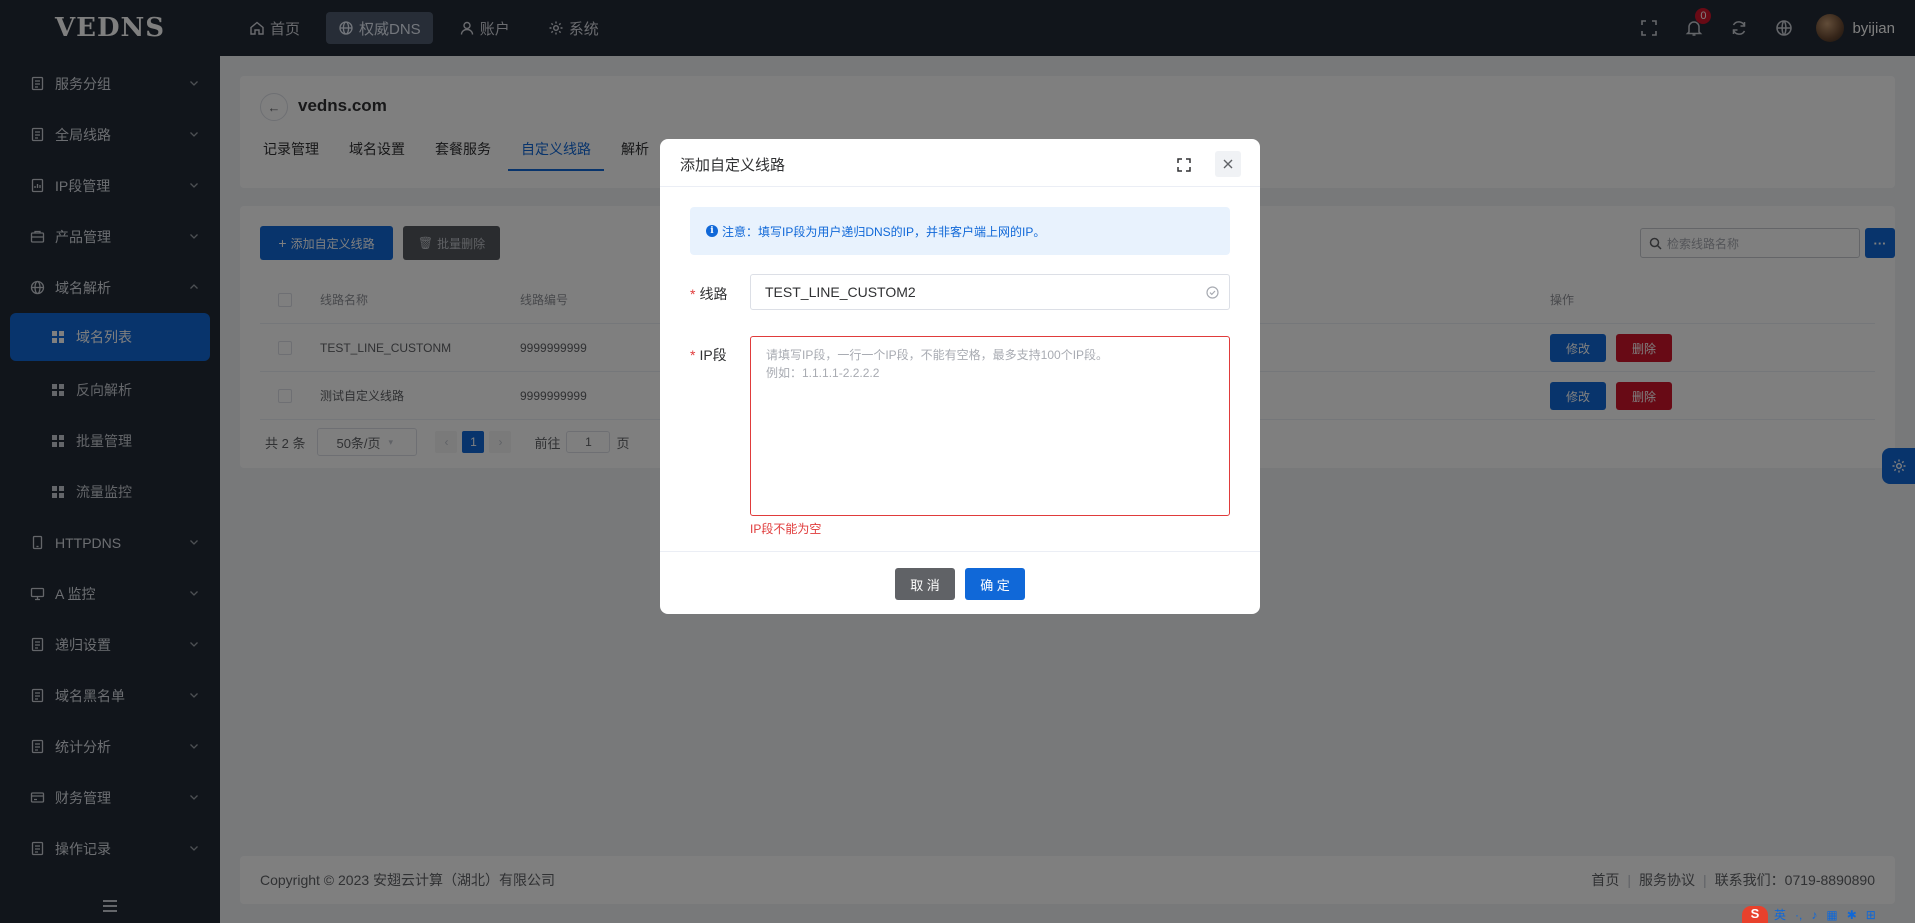 This screenshot has height=923, width=1915. Describe the element at coordinates (990, 292) in the screenshot. I see `line-name-input: TEST_LINE_CUSTOM2` at that location.